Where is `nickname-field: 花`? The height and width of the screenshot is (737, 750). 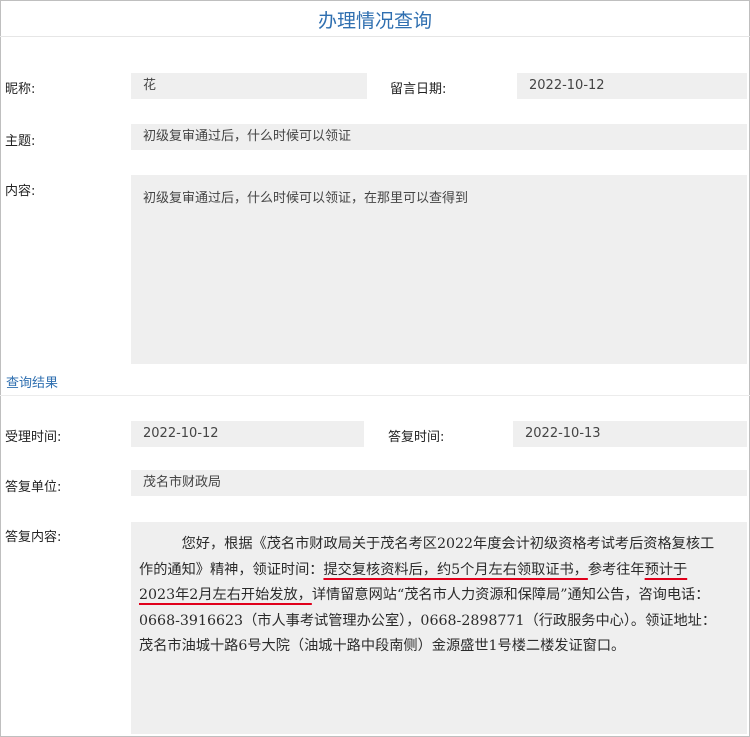 nickname-field: 花 is located at coordinates (249, 86).